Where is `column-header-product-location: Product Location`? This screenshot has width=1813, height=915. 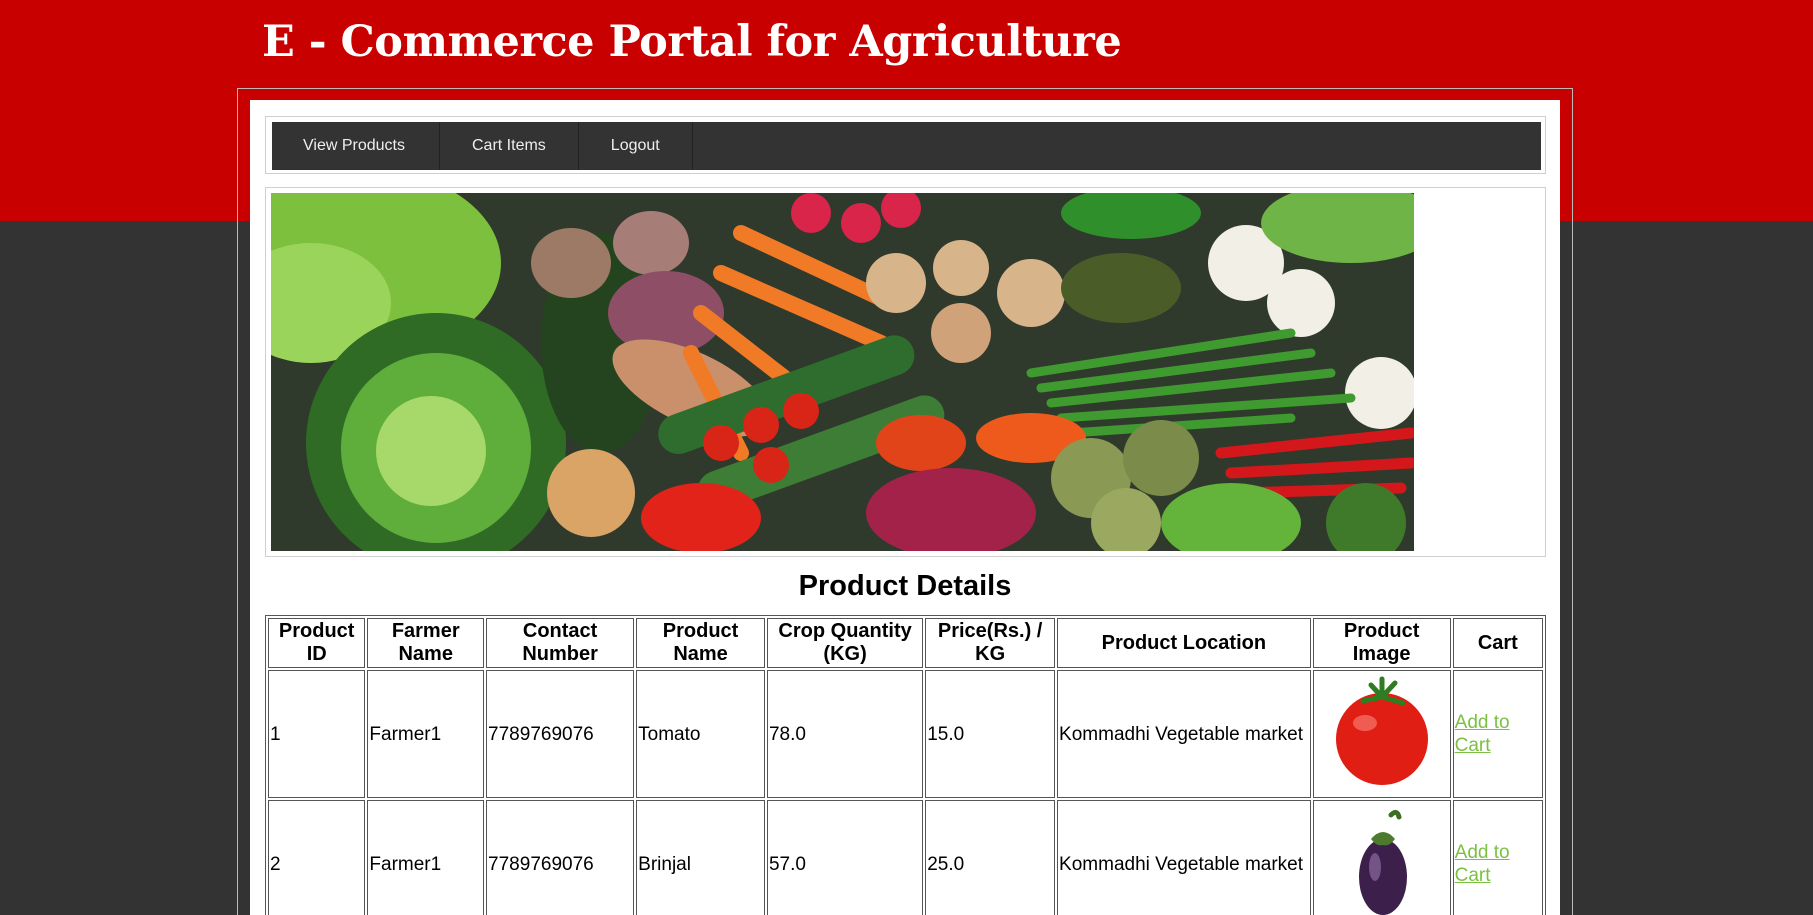 column-header-product-location: Product Location is located at coordinates (1184, 643).